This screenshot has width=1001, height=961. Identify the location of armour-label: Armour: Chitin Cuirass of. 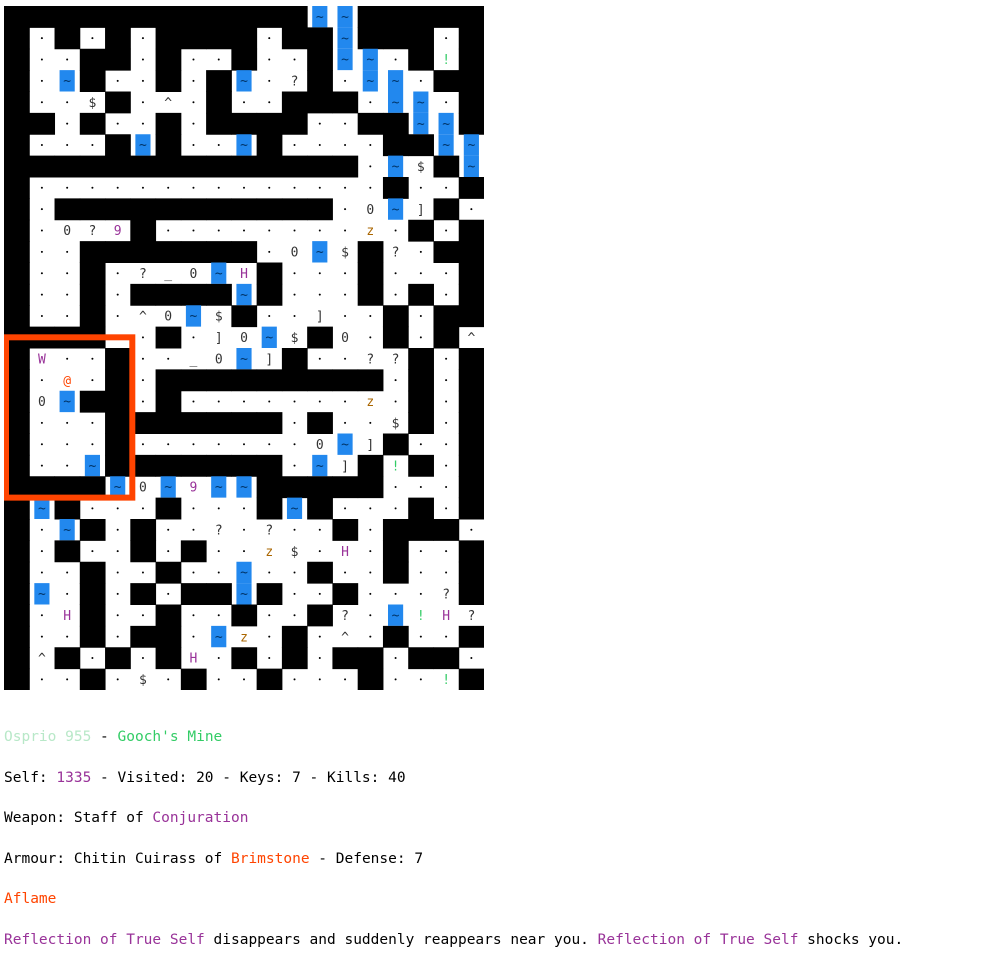
(117, 858).